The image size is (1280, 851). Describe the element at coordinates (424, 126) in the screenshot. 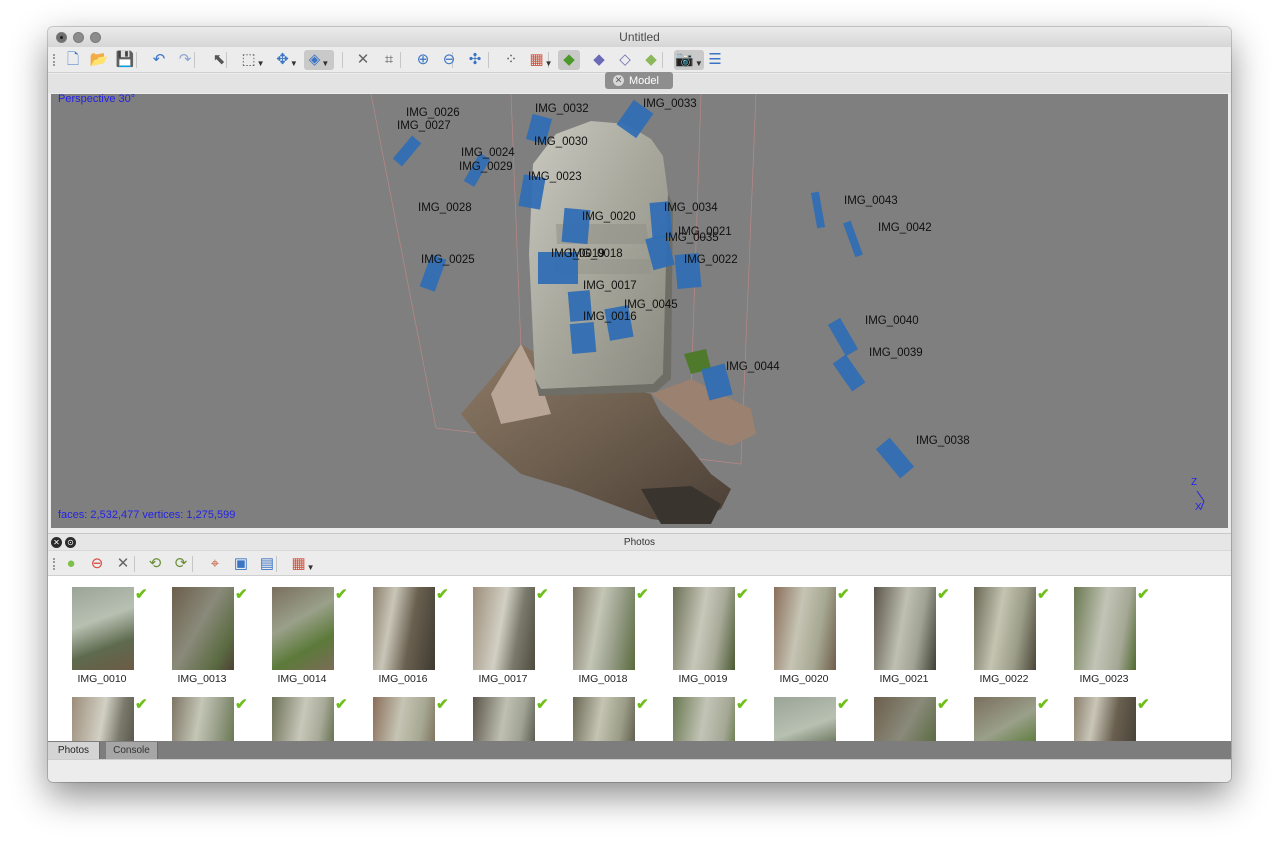

I see `camera-label: IMG_0027` at that location.